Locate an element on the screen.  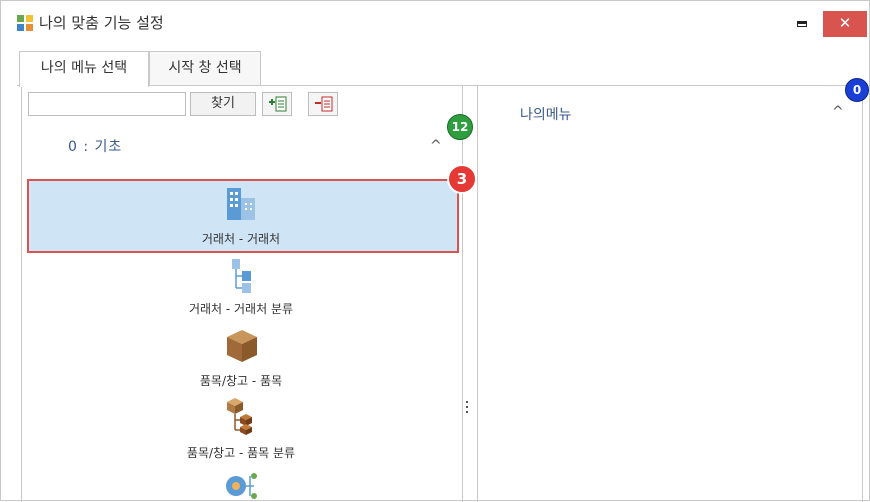
hierarchy-icon is located at coordinates (241, 276).